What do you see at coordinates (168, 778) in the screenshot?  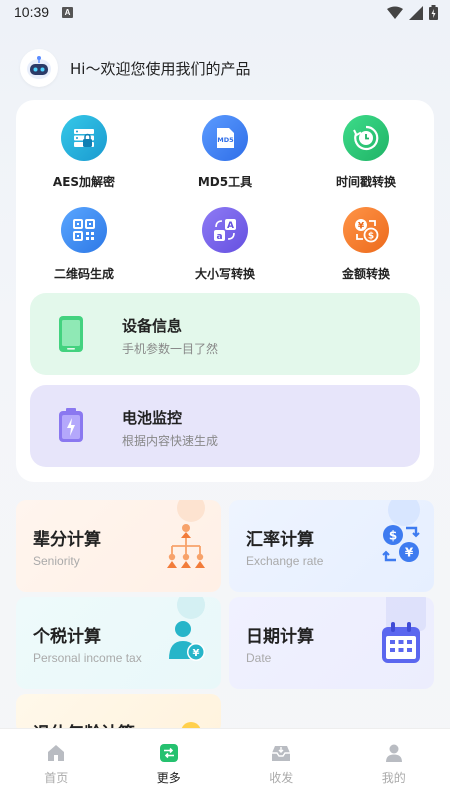 I see `nav-label: 更多` at bounding box center [168, 778].